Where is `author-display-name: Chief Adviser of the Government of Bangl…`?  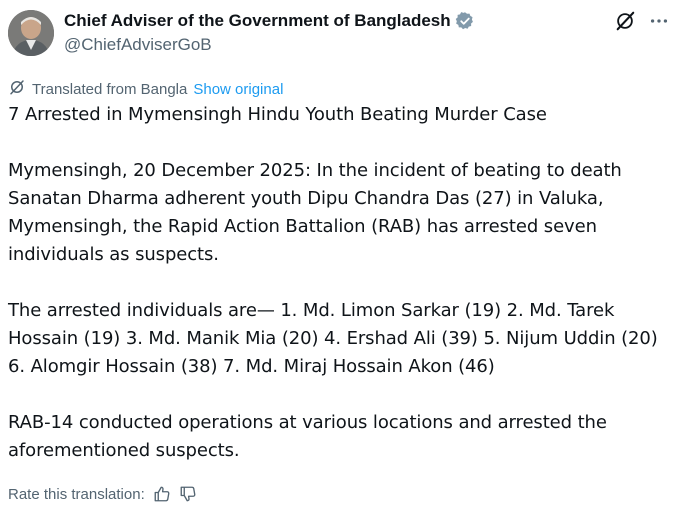 author-display-name: Chief Adviser of the Government of Bangl… is located at coordinates (257, 21).